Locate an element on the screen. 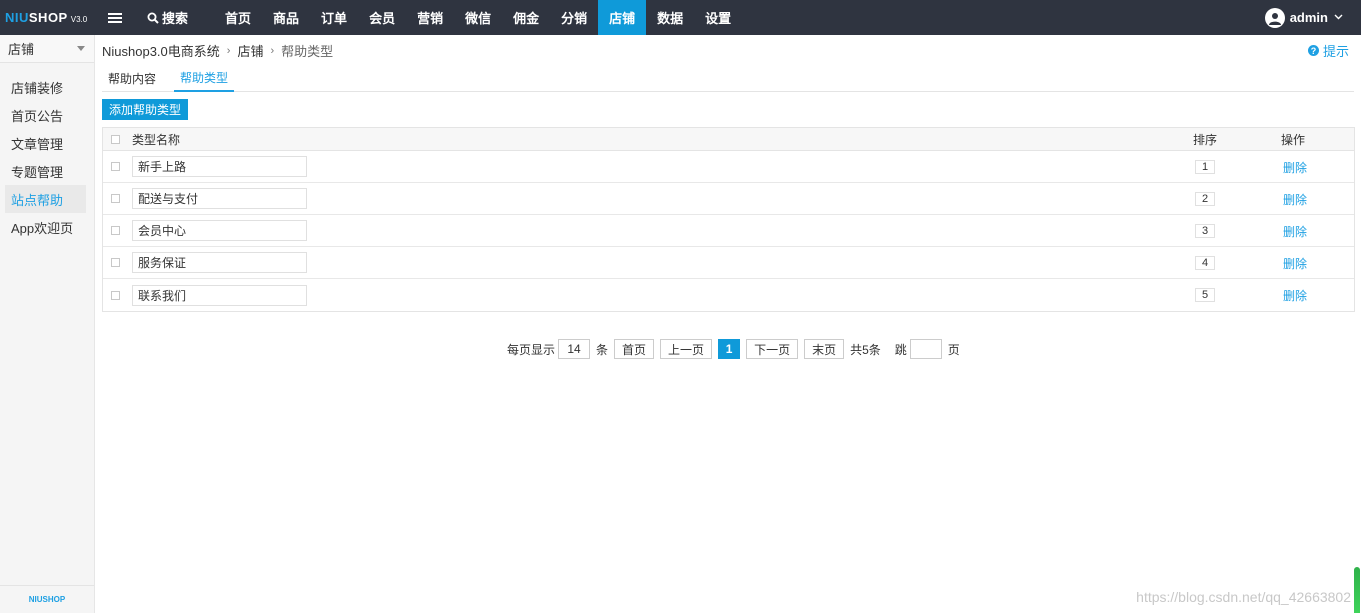  nav-item: 设置 is located at coordinates (718, 17).